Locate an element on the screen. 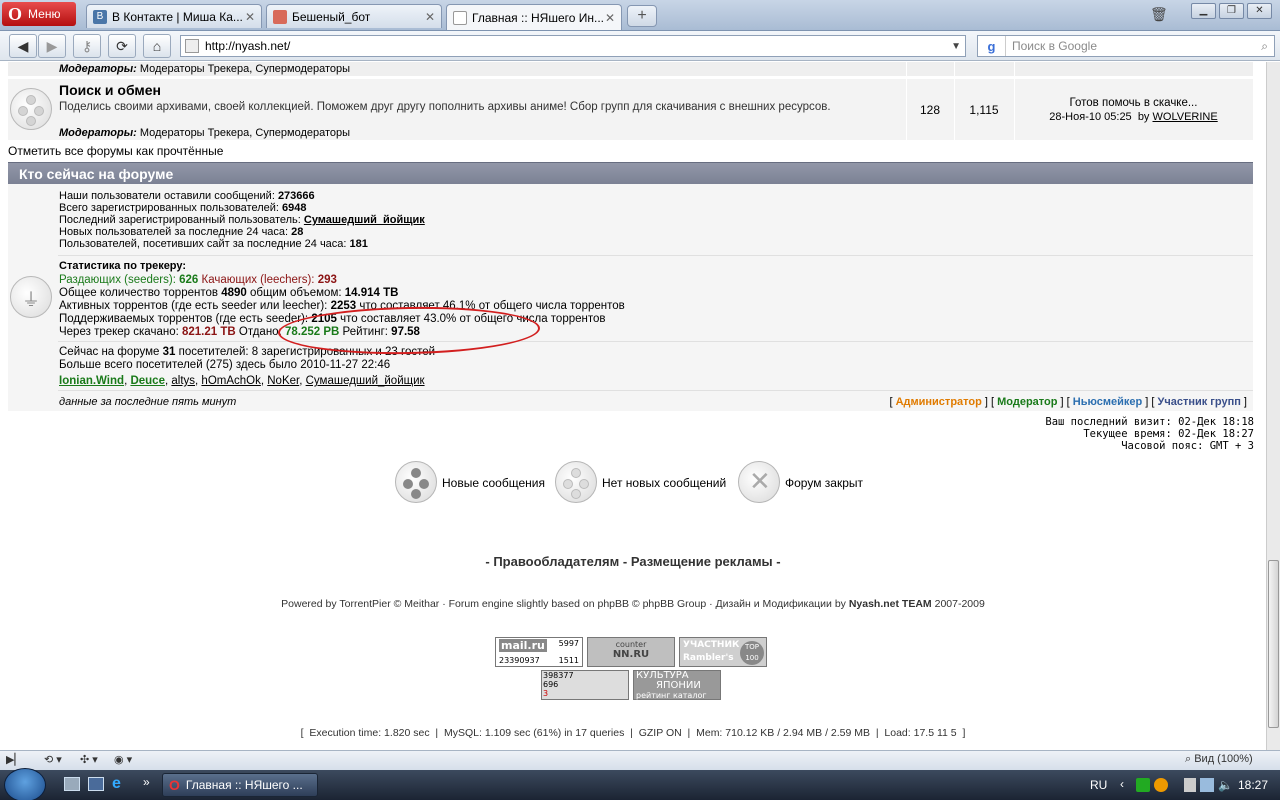  opera-menu-button: O Меню is located at coordinates (39, 14).